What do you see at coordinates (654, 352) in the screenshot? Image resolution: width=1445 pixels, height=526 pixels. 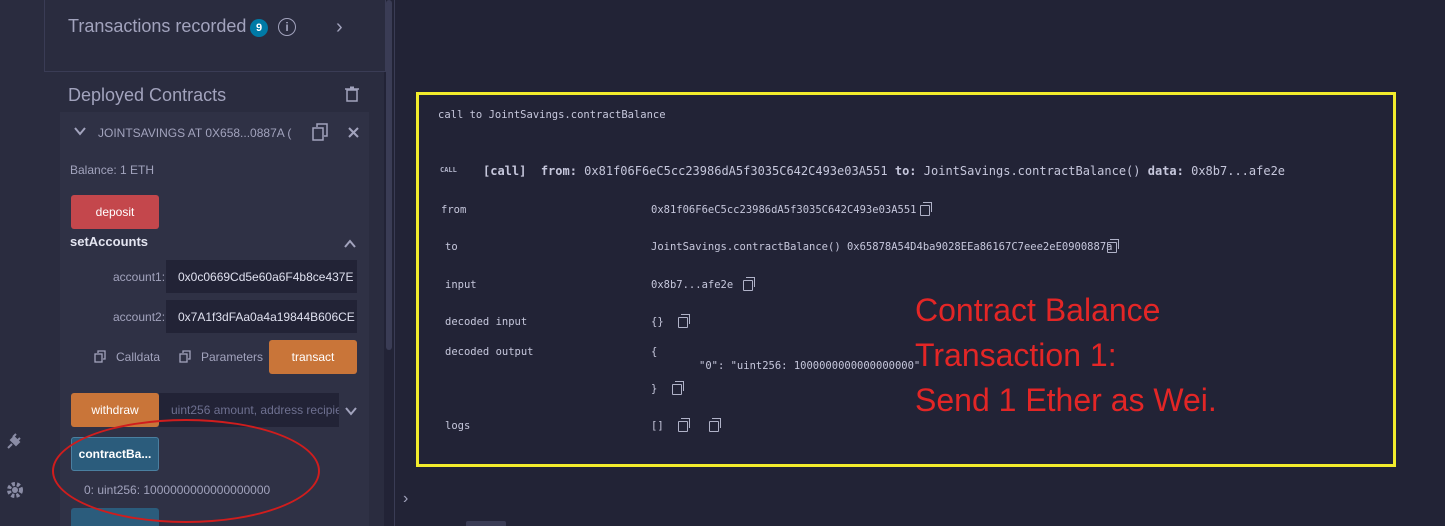 I see `decoded-output-open: {` at bounding box center [654, 352].